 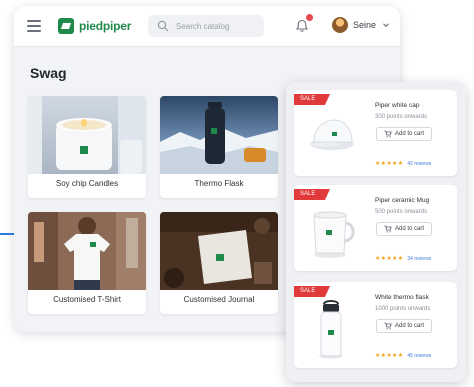 I want to click on card-label: Soy chip Candles, so click(x=87, y=183).